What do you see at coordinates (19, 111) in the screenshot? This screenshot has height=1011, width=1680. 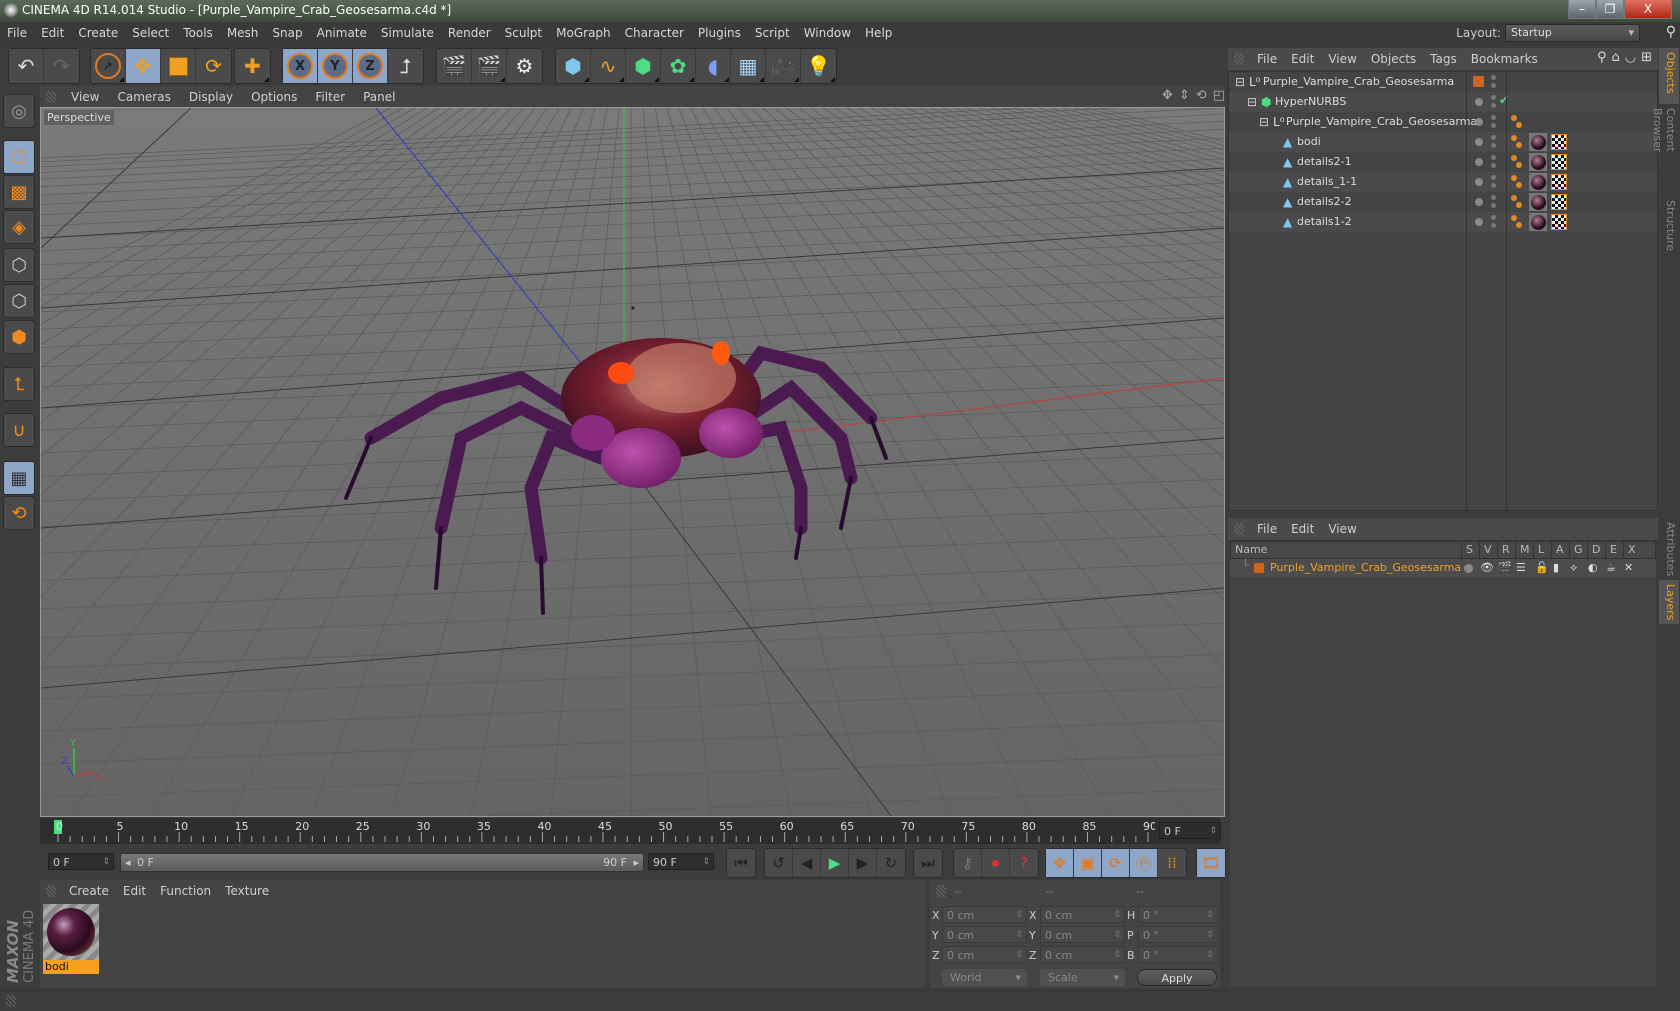 I see `make-editable-icon: ◎` at bounding box center [19, 111].